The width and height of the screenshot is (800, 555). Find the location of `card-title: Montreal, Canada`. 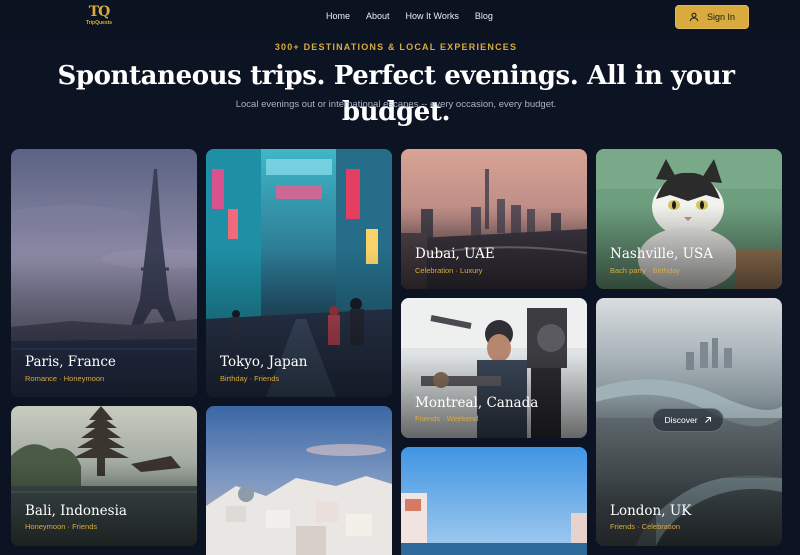

card-title: Montreal, Canada is located at coordinates (477, 403).